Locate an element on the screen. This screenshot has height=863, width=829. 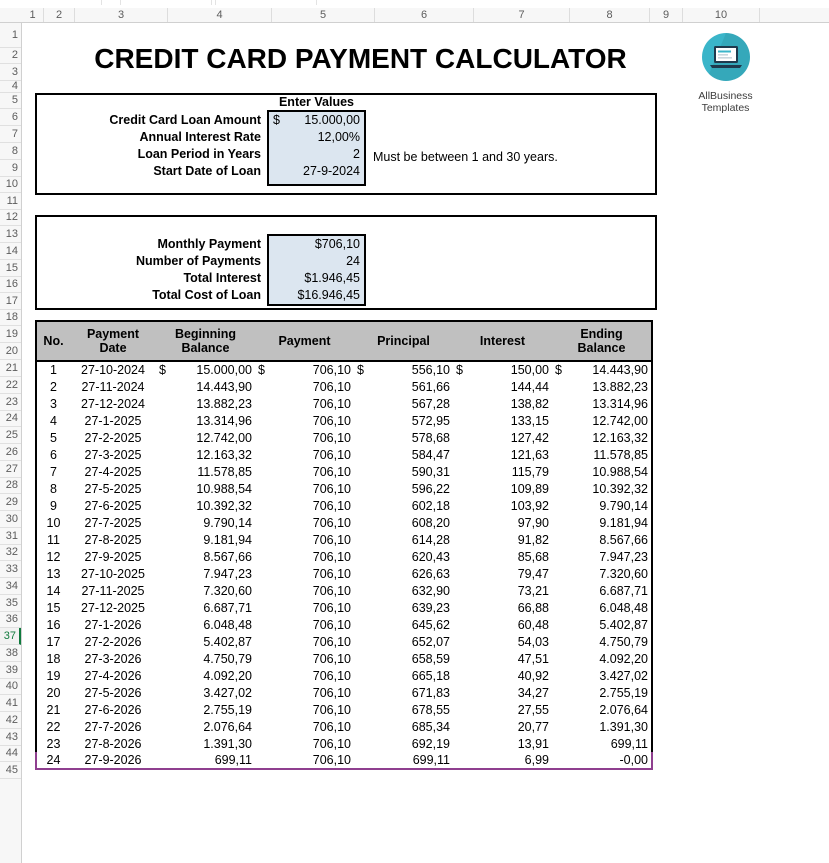
cell-beginning-balance: 4.092,20 is located at coordinates (227, 675).